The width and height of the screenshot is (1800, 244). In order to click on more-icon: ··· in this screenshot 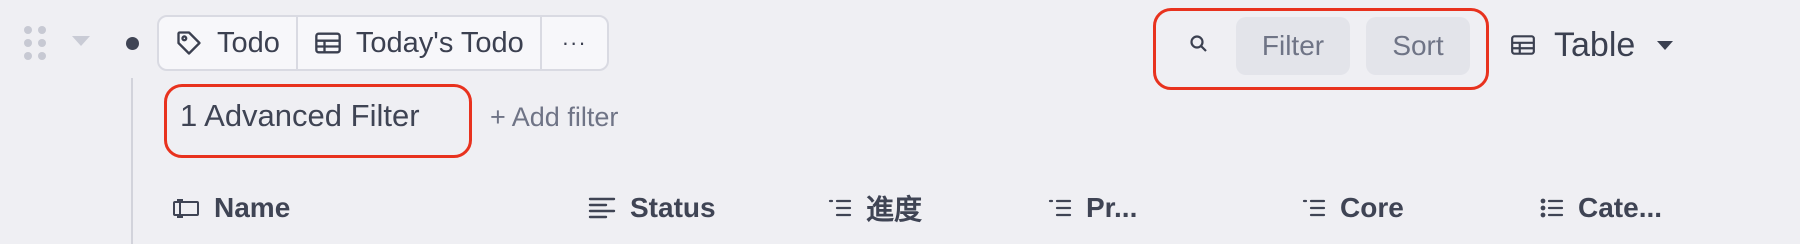, I will do `click(574, 42)`.